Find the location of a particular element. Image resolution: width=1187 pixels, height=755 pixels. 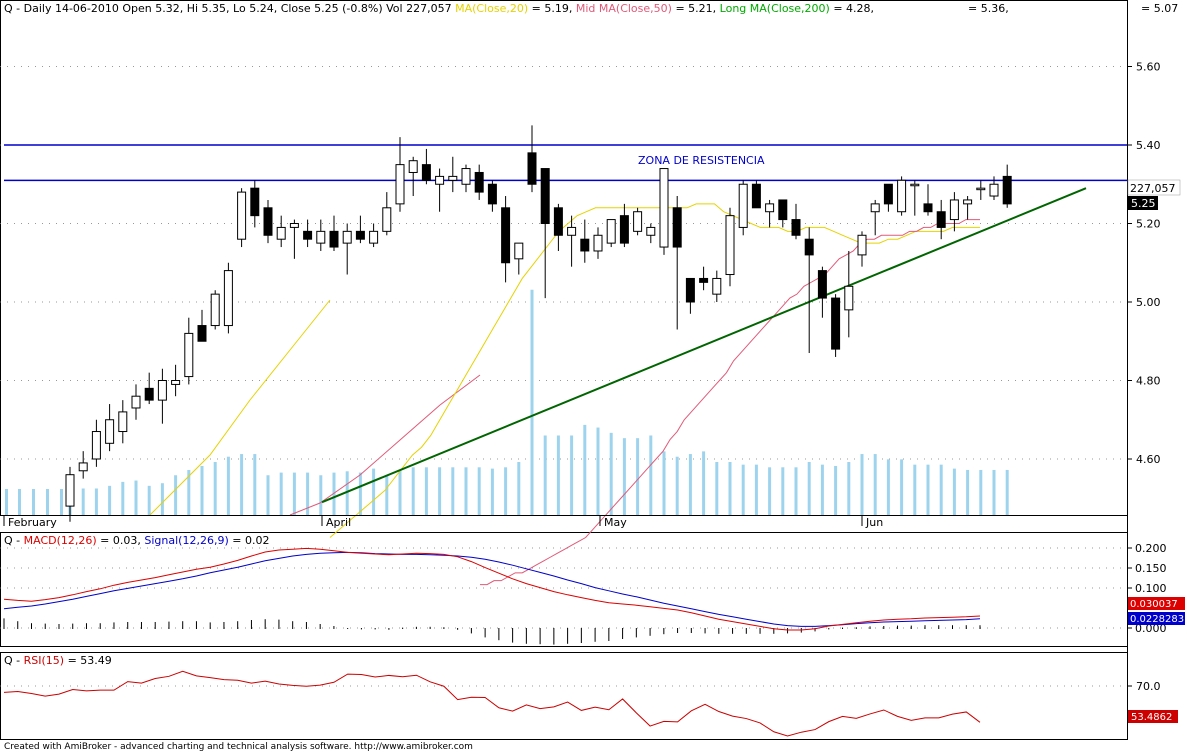

macd-tick-label: 0.150 is located at coordinates (1151, 568).